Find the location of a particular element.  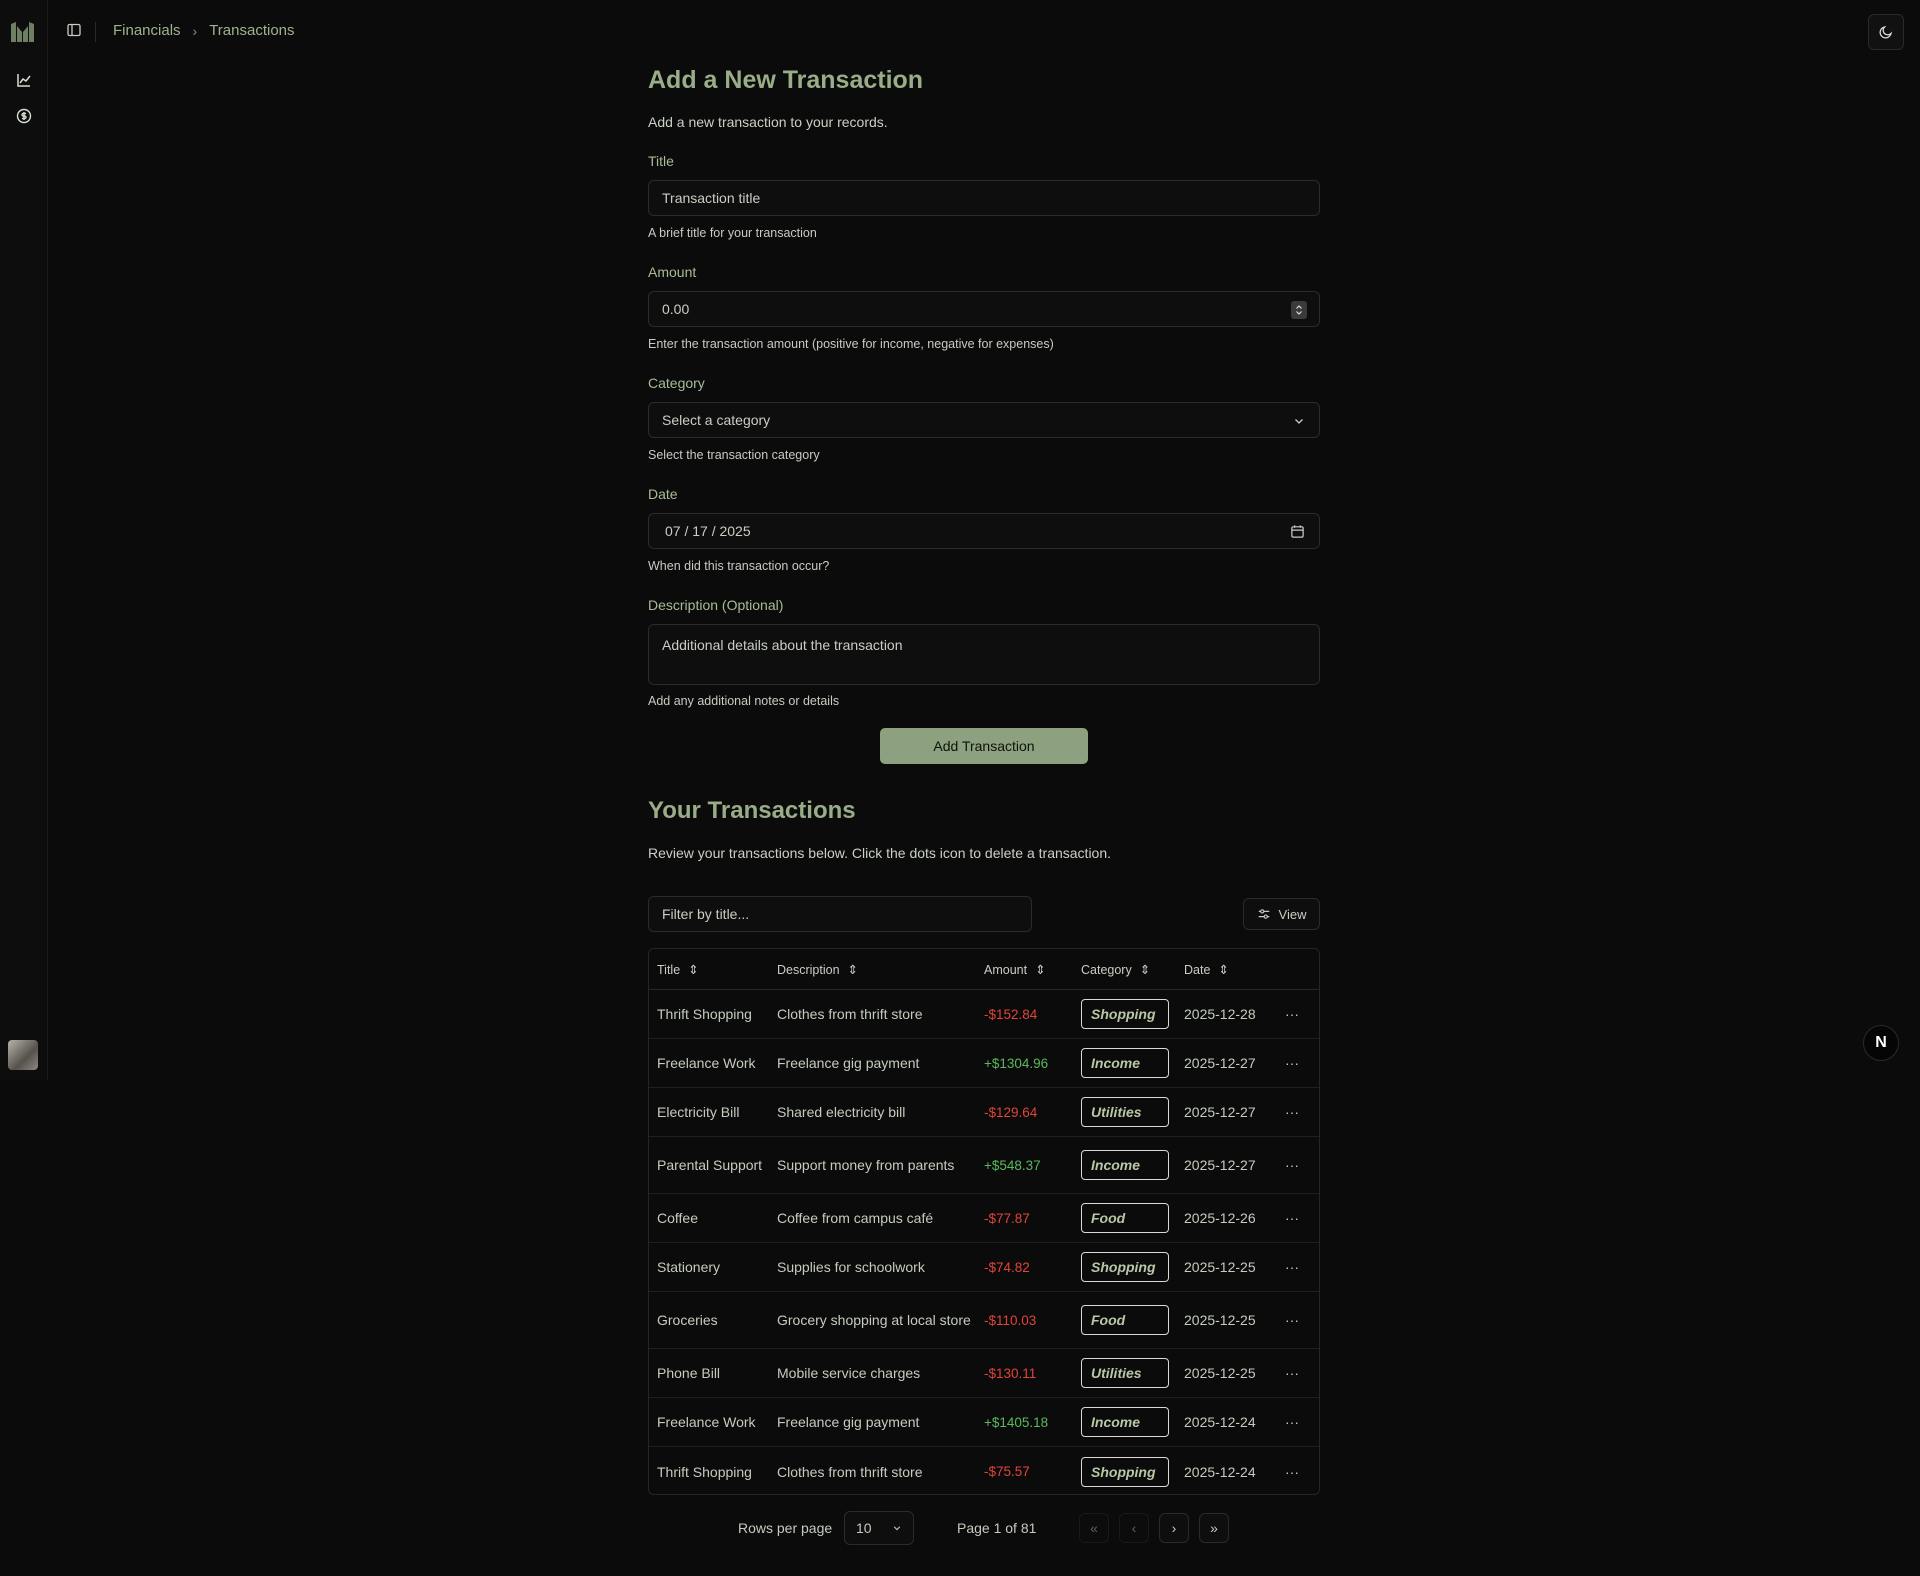

theme-toggle-button is located at coordinates (1886, 32).